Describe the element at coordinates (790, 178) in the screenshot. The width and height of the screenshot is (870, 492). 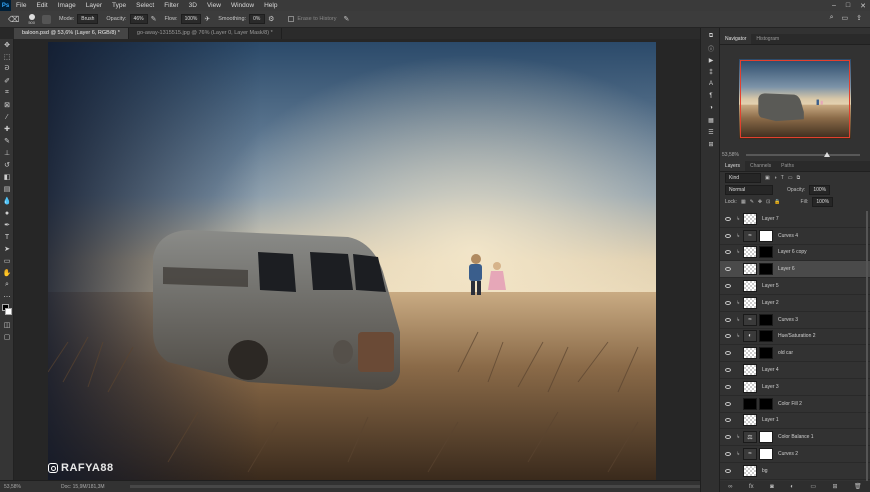
I see `filter-shape-icon: ▭` at that location.